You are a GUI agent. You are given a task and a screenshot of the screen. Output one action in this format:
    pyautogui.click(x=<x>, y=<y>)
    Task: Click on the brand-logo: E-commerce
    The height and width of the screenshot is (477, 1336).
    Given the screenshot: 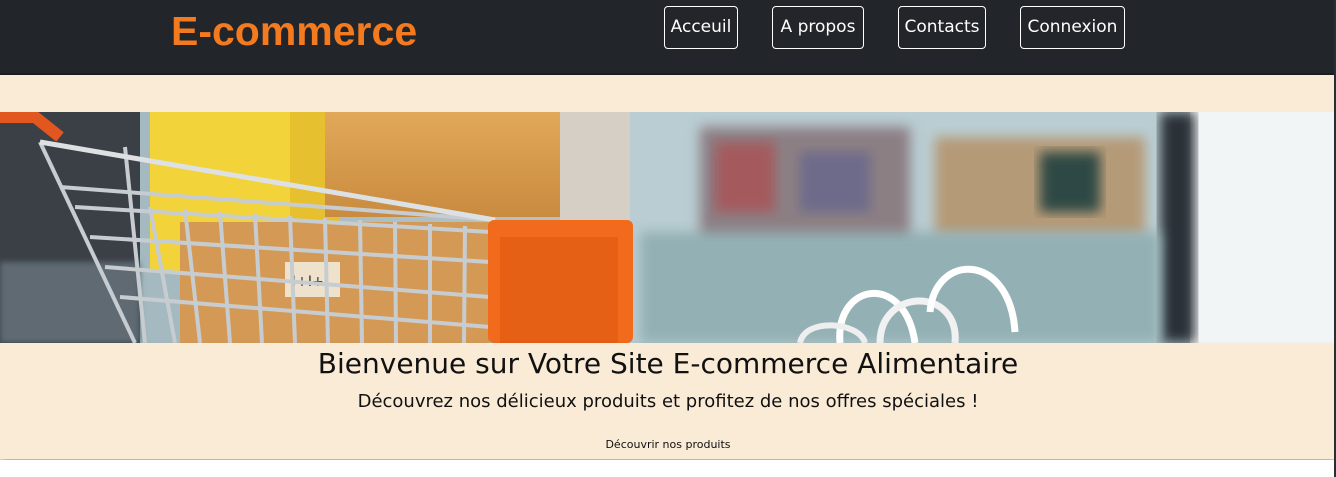 What is the action you would take?
    pyautogui.click(x=294, y=31)
    